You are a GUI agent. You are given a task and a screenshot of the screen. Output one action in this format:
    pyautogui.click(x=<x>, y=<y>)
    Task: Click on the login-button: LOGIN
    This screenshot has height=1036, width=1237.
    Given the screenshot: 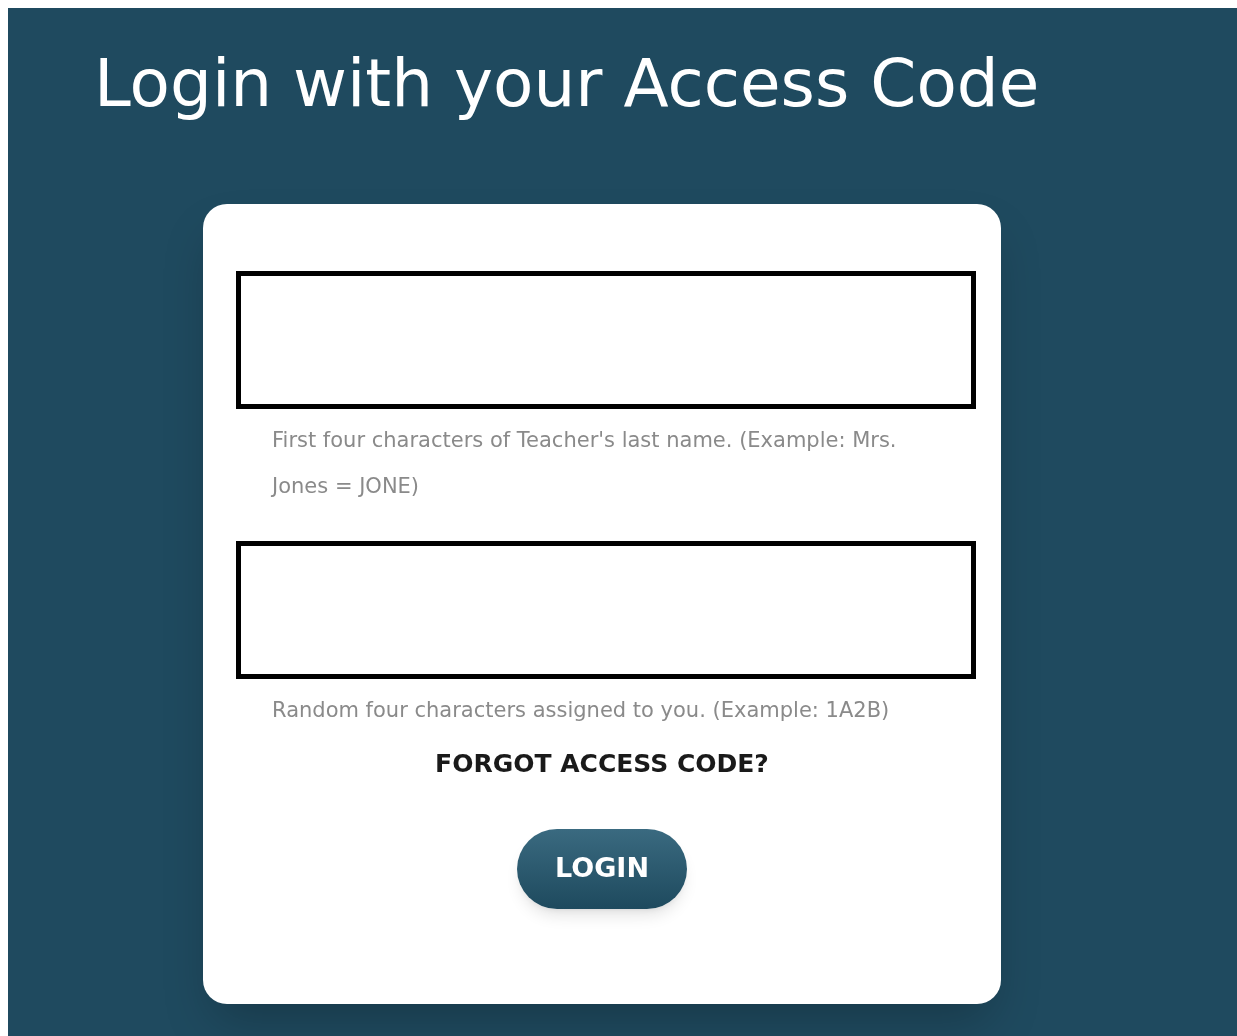 What is the action you would take?
    pyautogui.click(x=602, y=868)
    